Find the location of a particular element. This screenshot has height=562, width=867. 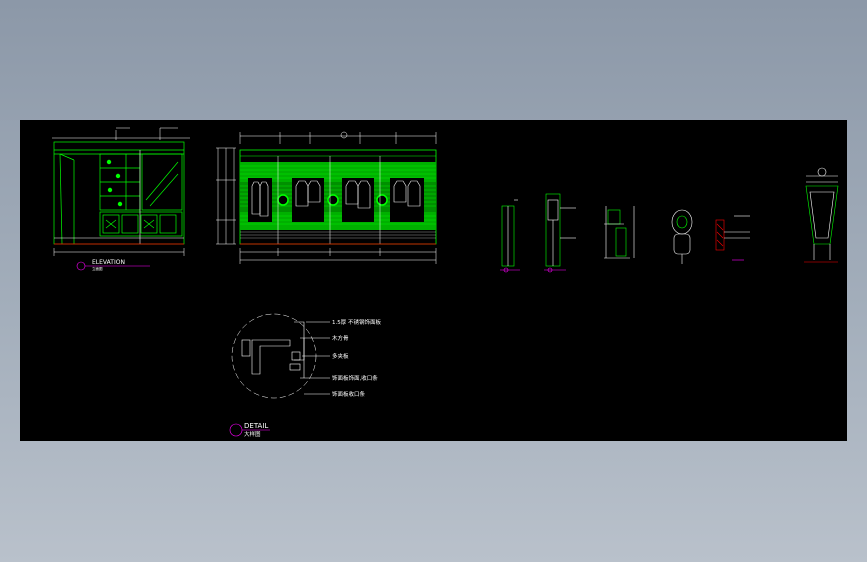

elevation-drawing: ELEVATION 立面图 is located at coordinates (121, 199).